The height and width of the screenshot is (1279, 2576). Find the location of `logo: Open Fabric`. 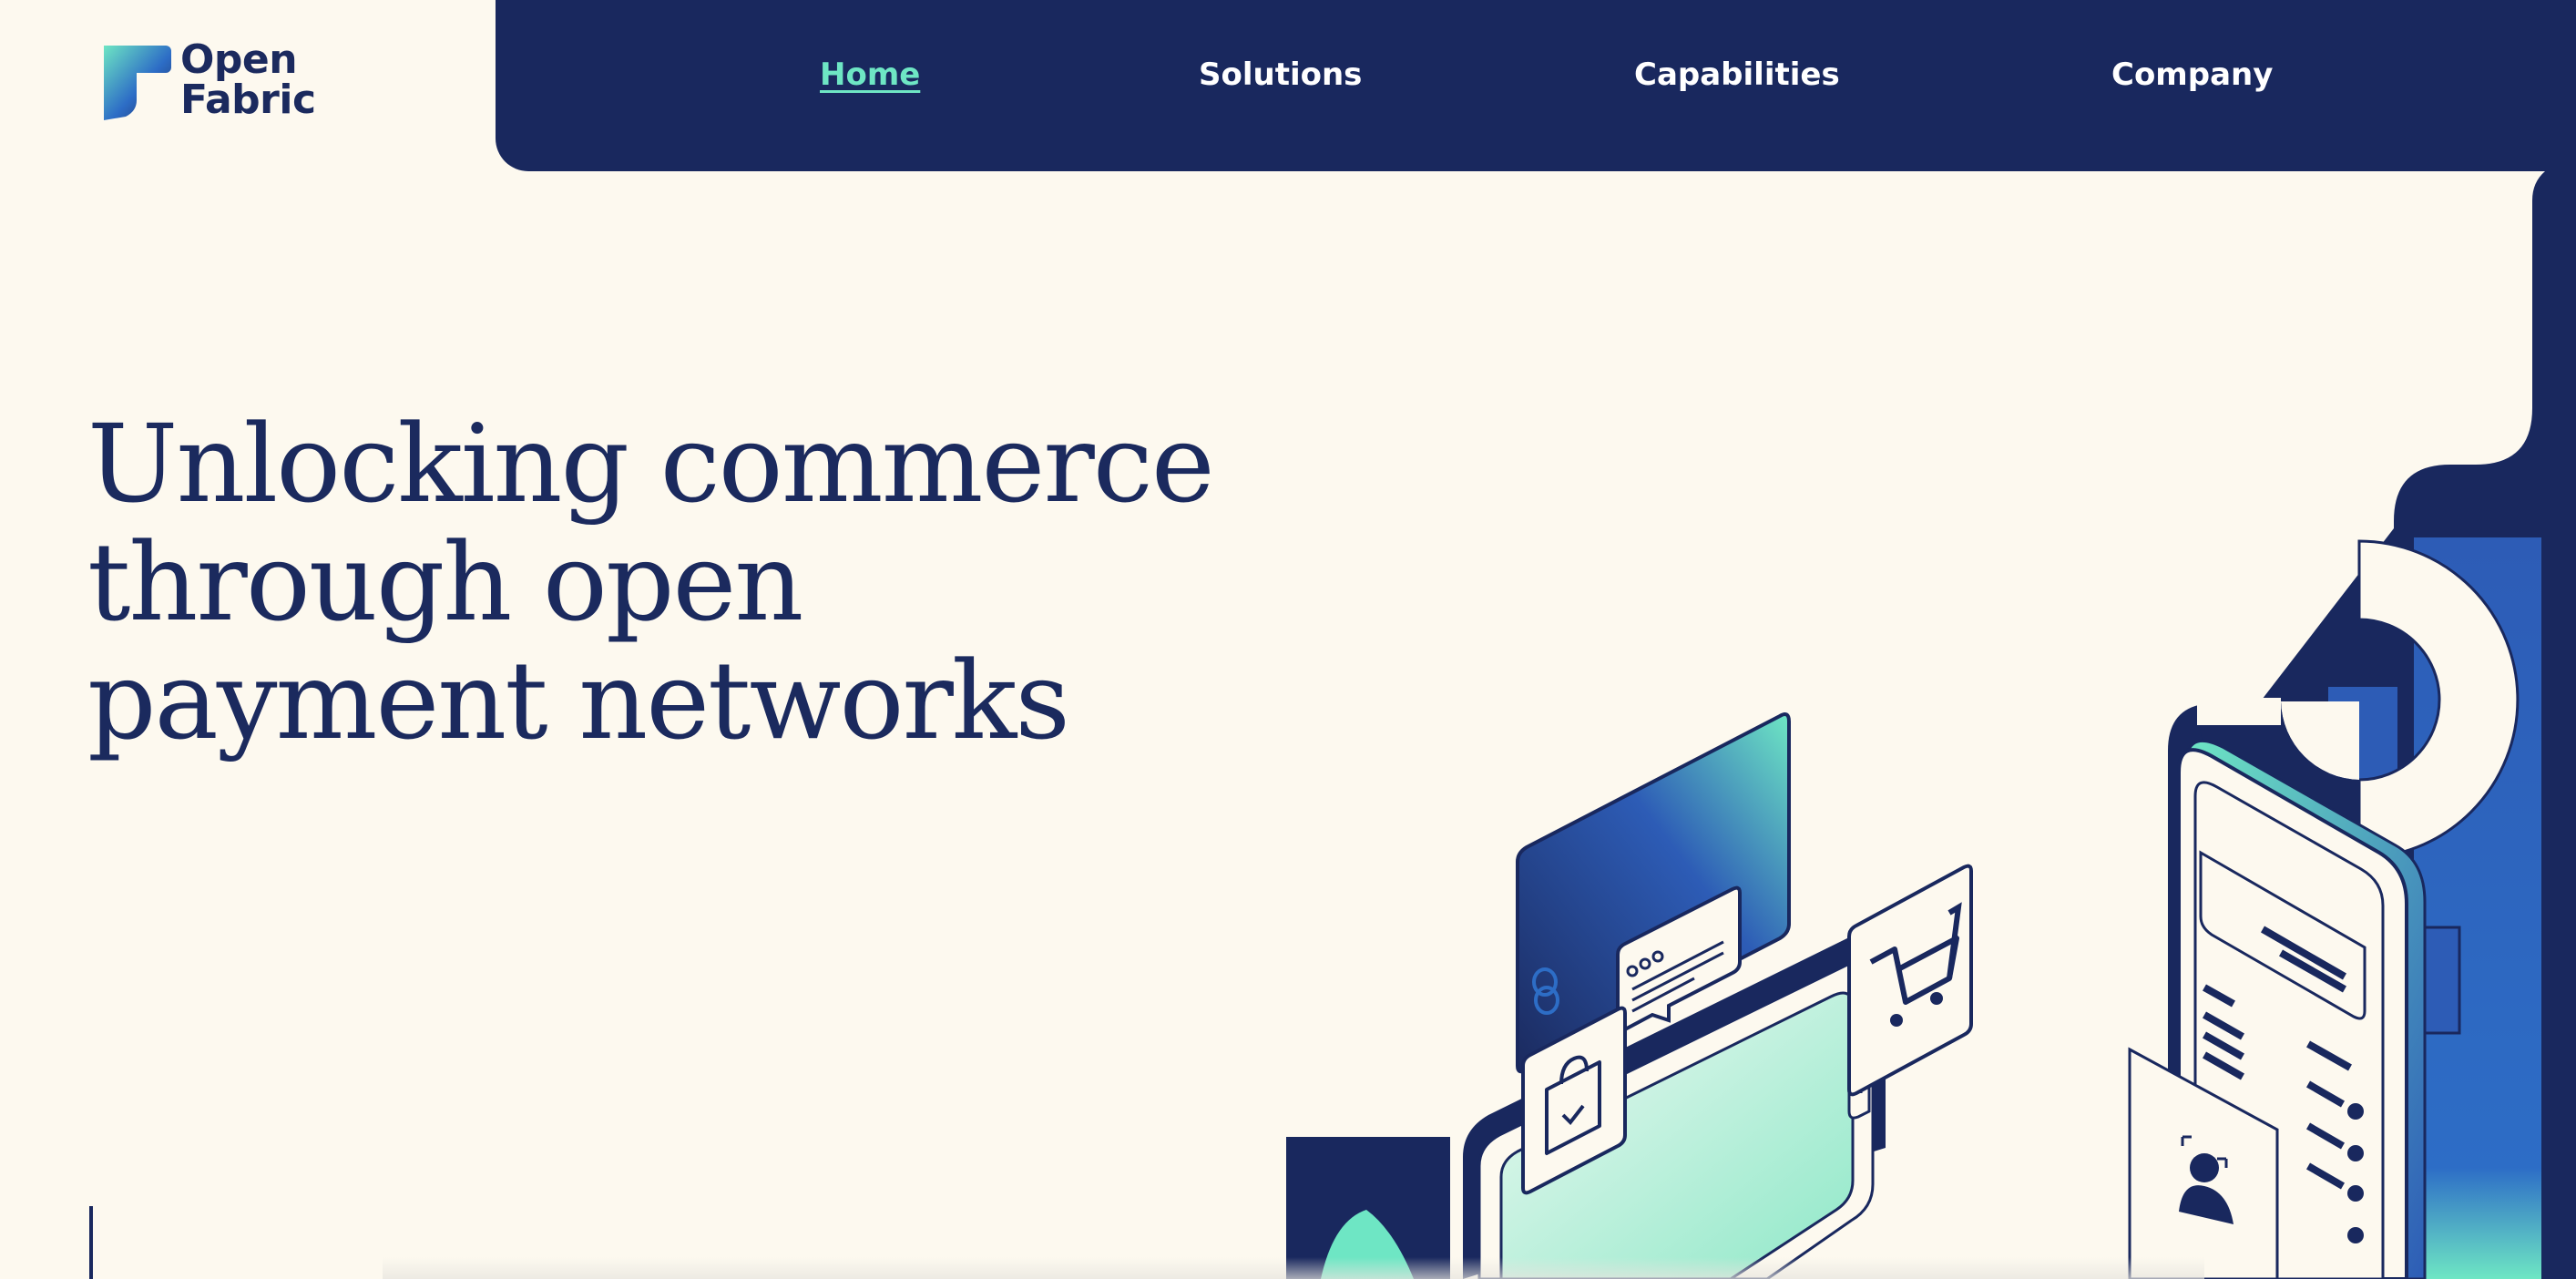

logo: Open Fabric is located at coordinates (217, 80).